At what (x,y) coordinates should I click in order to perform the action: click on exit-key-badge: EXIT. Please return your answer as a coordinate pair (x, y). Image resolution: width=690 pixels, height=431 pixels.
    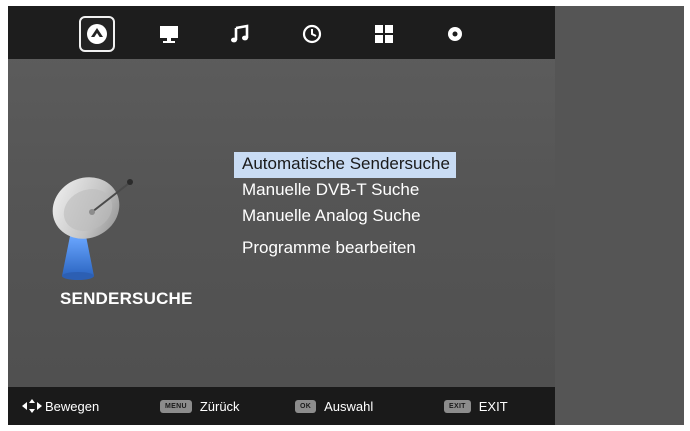
    Looking at the image, I should click on (457, 406).